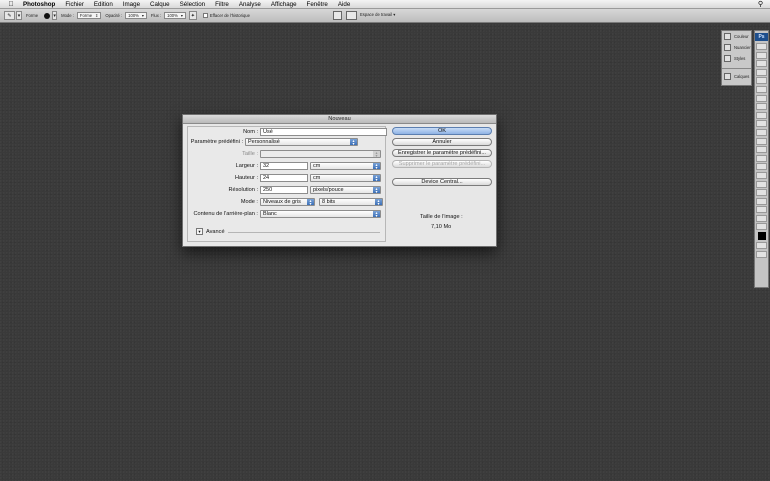 Image resolution: width=770 pixels, height=481 pixels. Describe the element at coordinates (736, 47) in the screenshot. I see `panel-nuancier: Nuancier` at that location.